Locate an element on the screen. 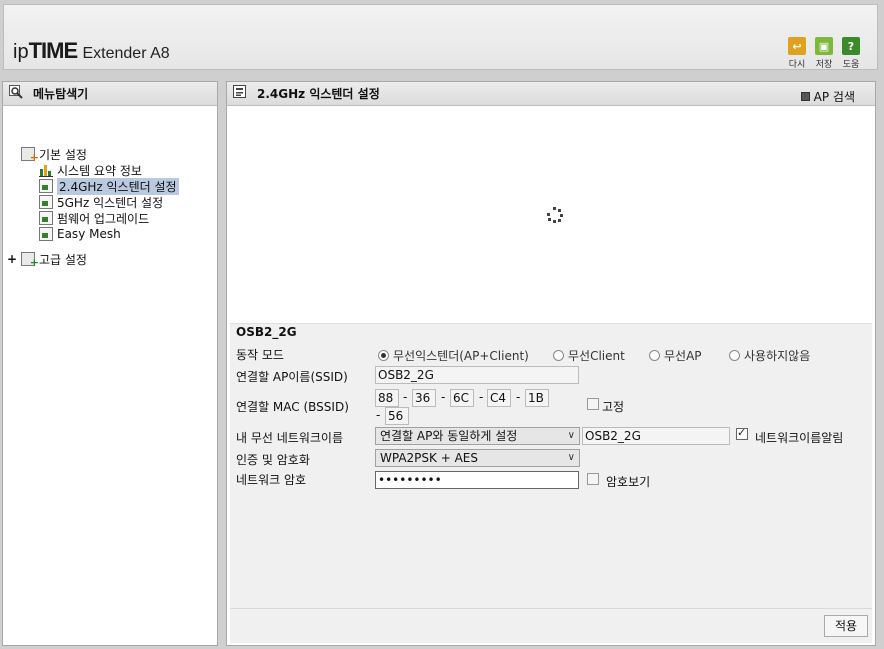  undo-button: ↩ 다시 is located at coordinates (797, 53).